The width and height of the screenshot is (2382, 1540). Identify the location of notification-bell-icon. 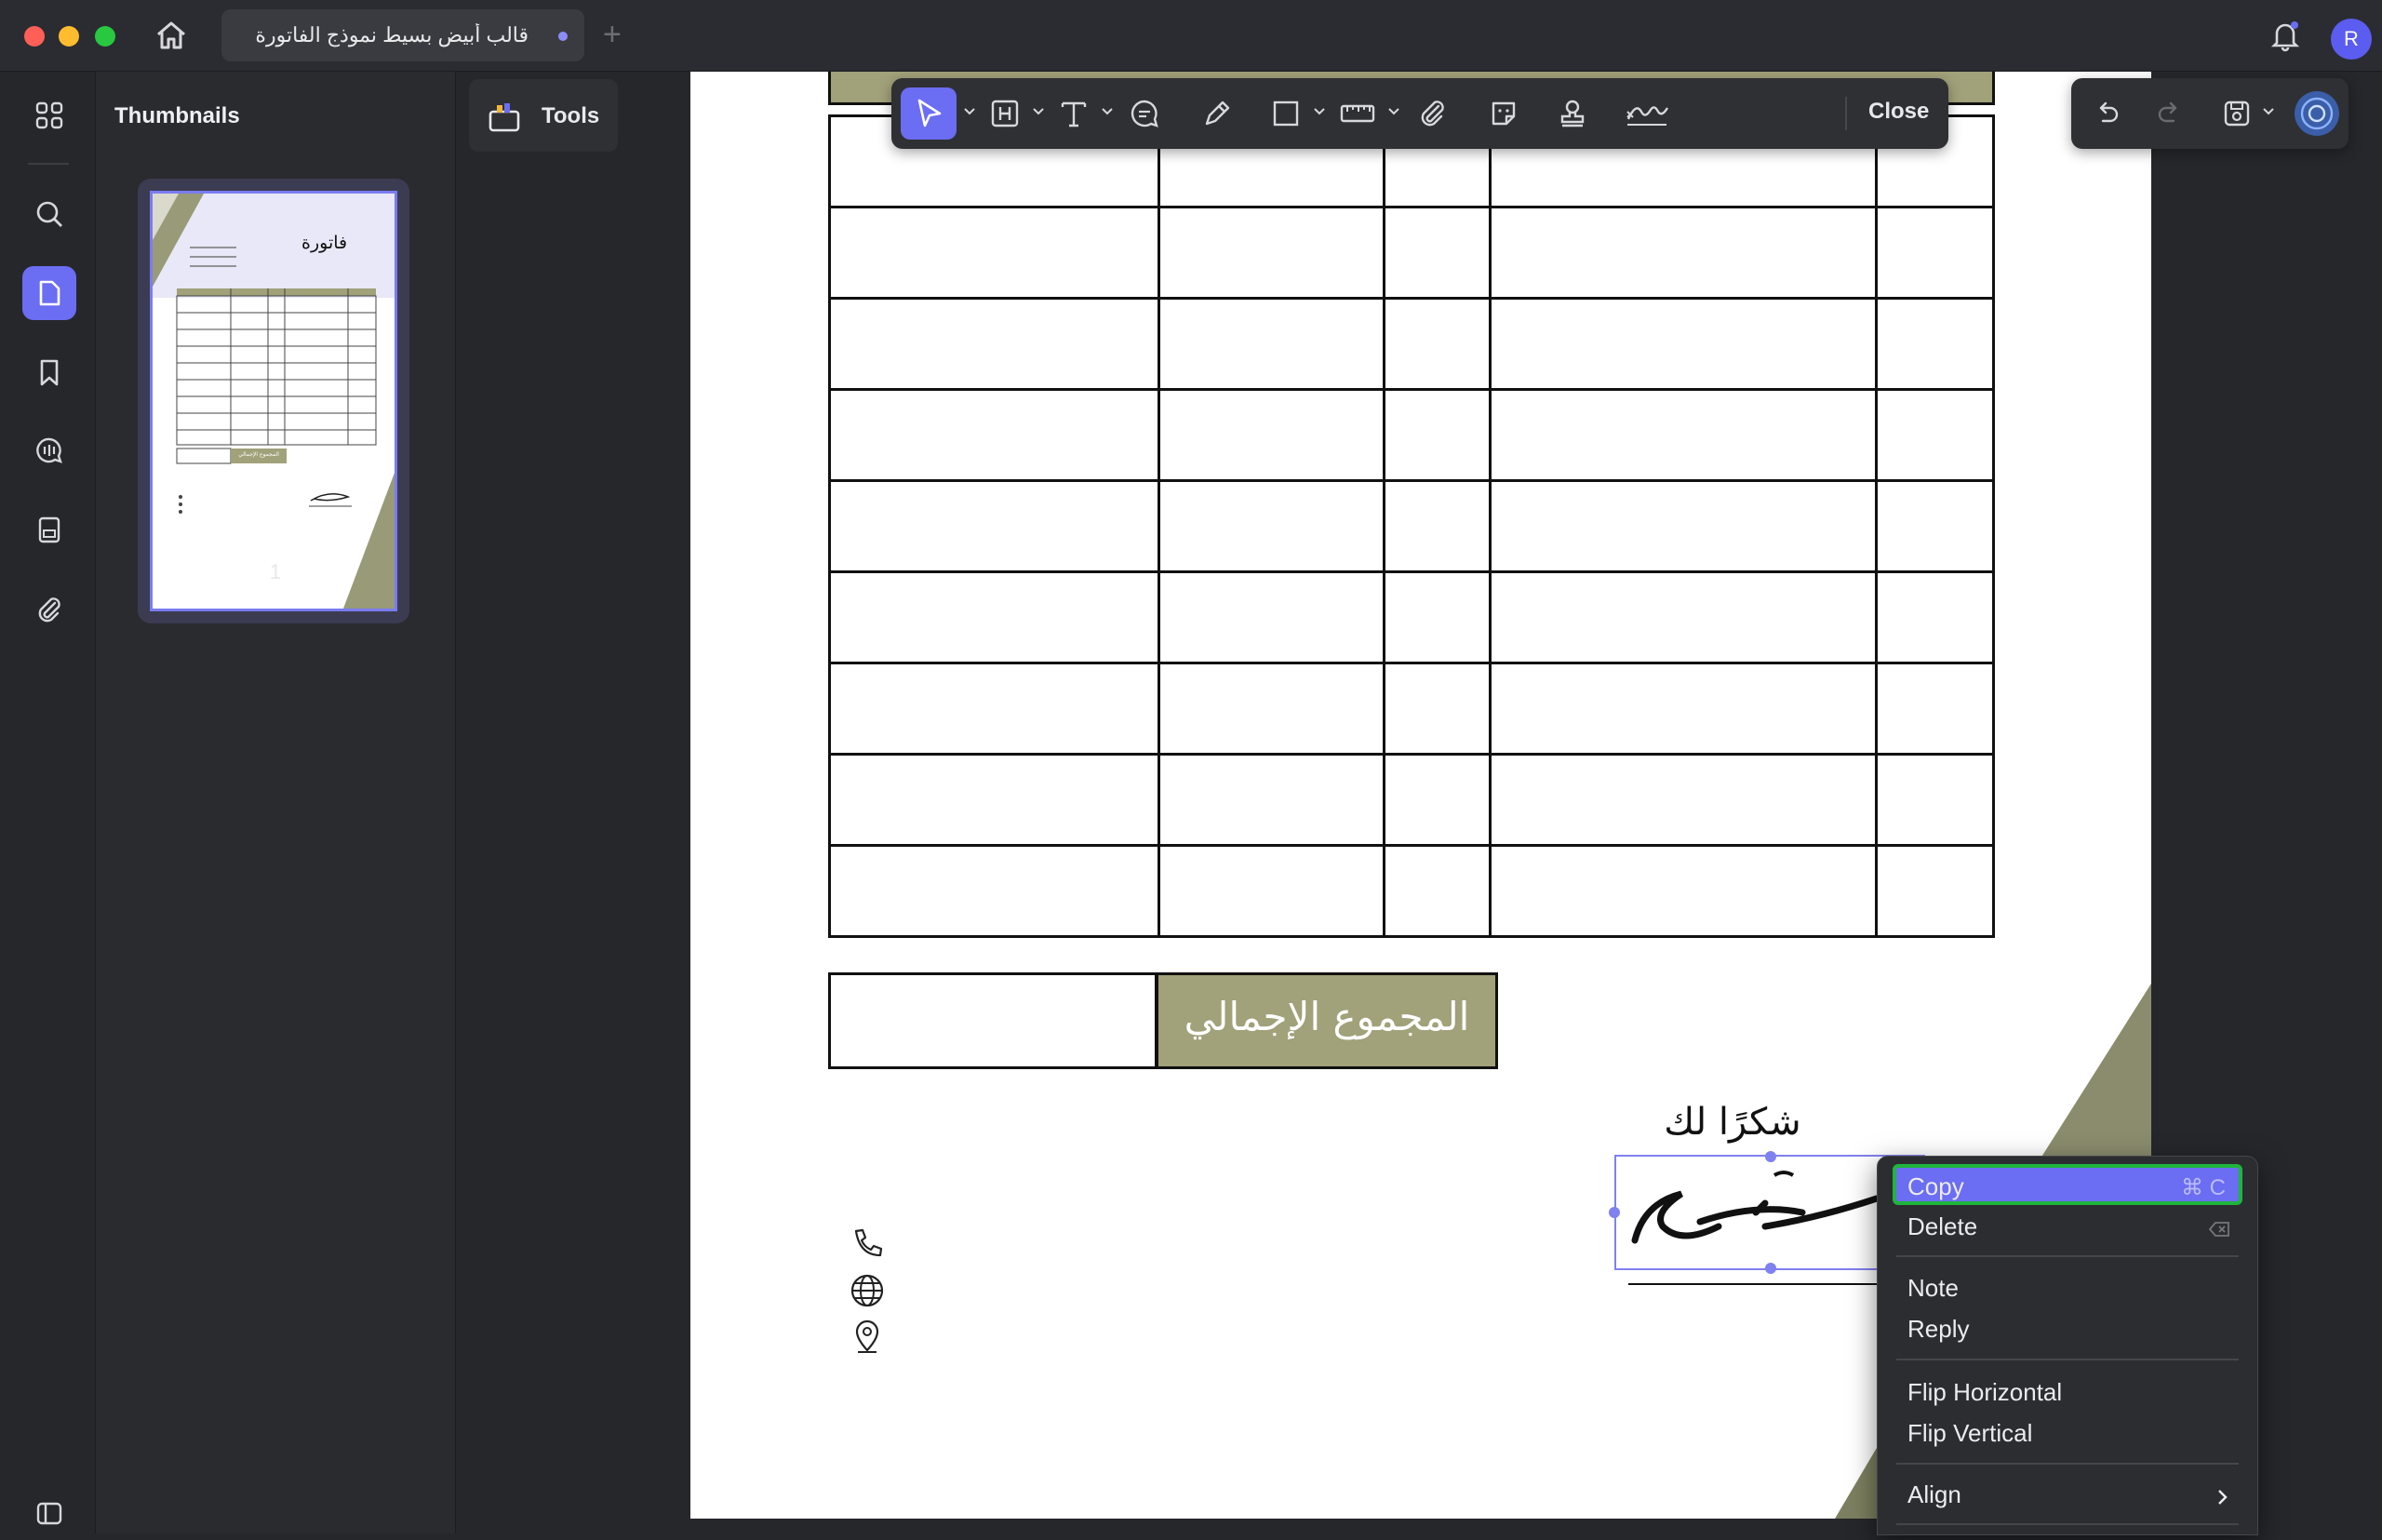
(2285, 35).